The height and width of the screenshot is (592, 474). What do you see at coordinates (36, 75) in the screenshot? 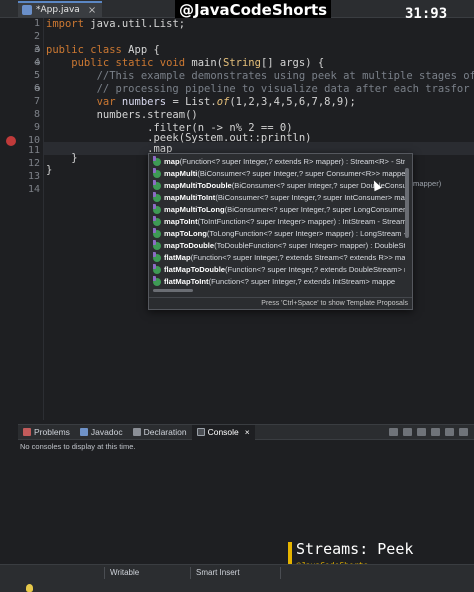
I see `line-number: 5` at bounding box center [36, 75].